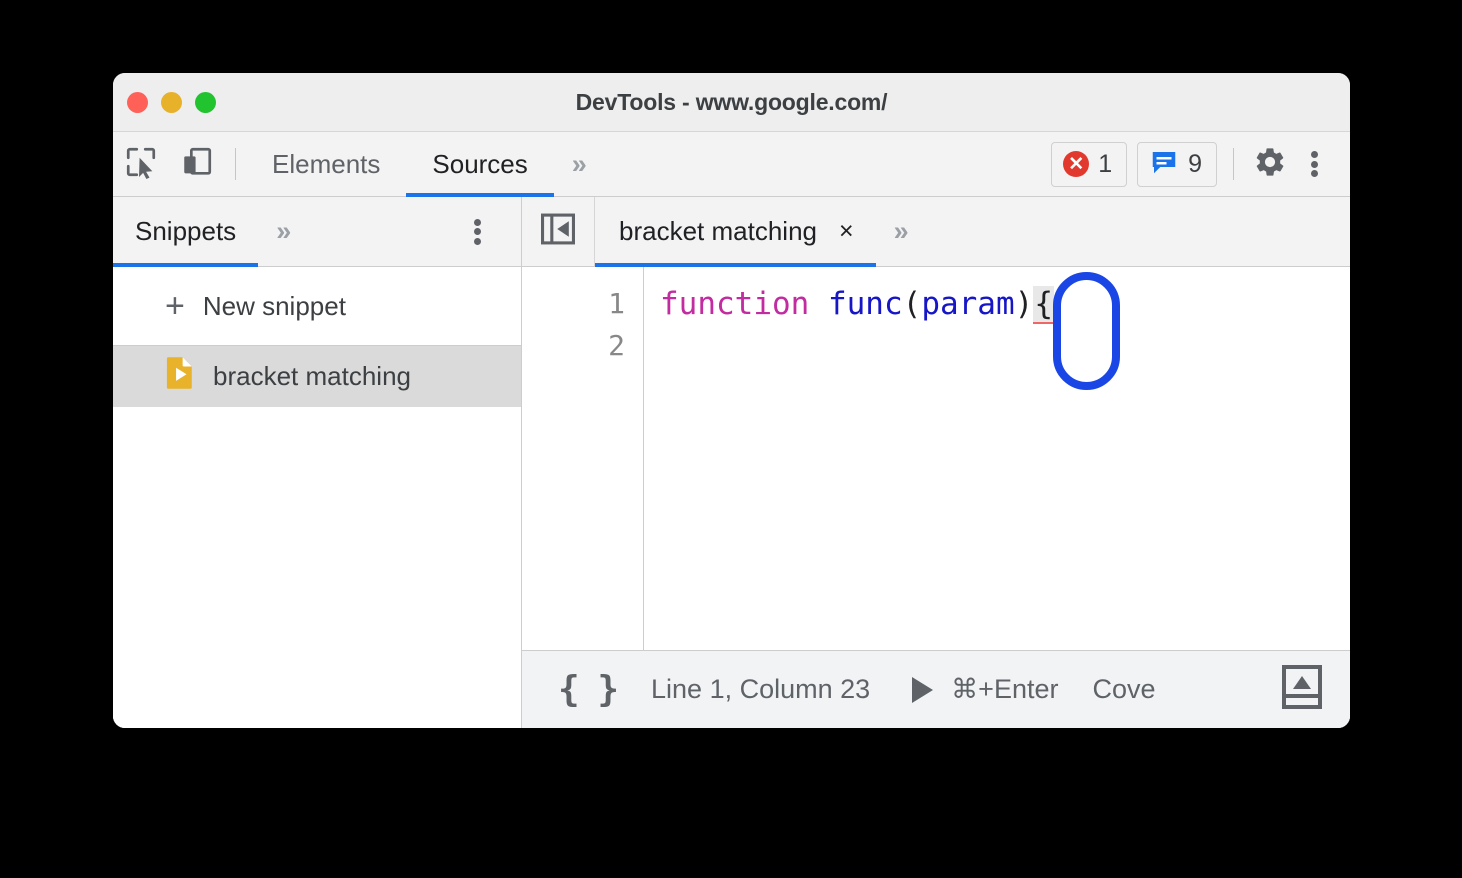 Image resolution: width=1462 pixels, height=878 pixels. What do you see at coordinates (936, 232) in the screenshot?
I see `editor-tab-bar: bracket matching × »` at bounding box center [936, 232].